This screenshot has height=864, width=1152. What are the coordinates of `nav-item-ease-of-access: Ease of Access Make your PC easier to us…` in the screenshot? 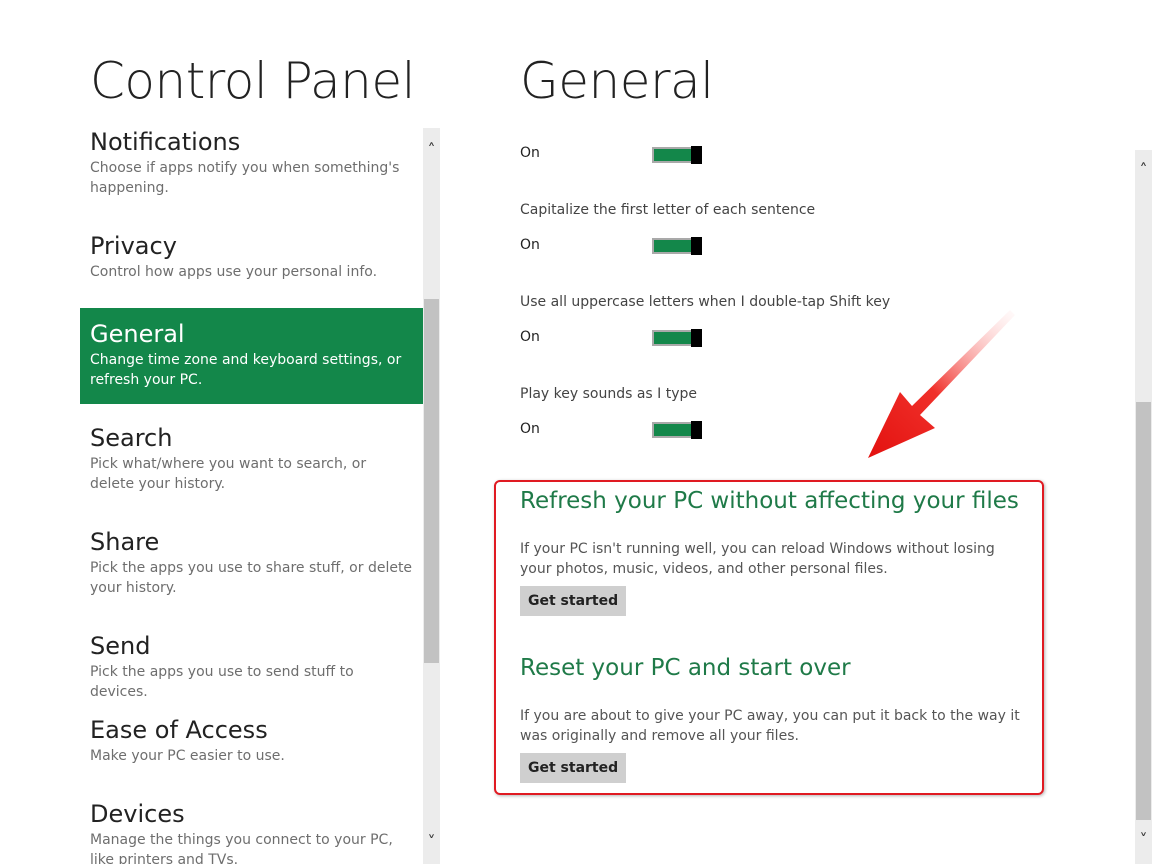 It's located at (251, 741).